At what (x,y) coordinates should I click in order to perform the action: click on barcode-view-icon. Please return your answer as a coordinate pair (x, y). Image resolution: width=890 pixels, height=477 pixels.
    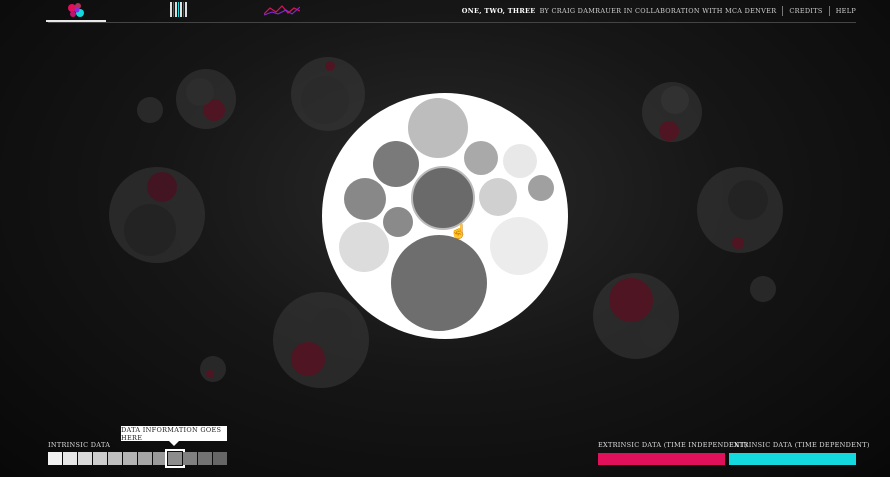
    Looking at the image, I should click on (179, 10).